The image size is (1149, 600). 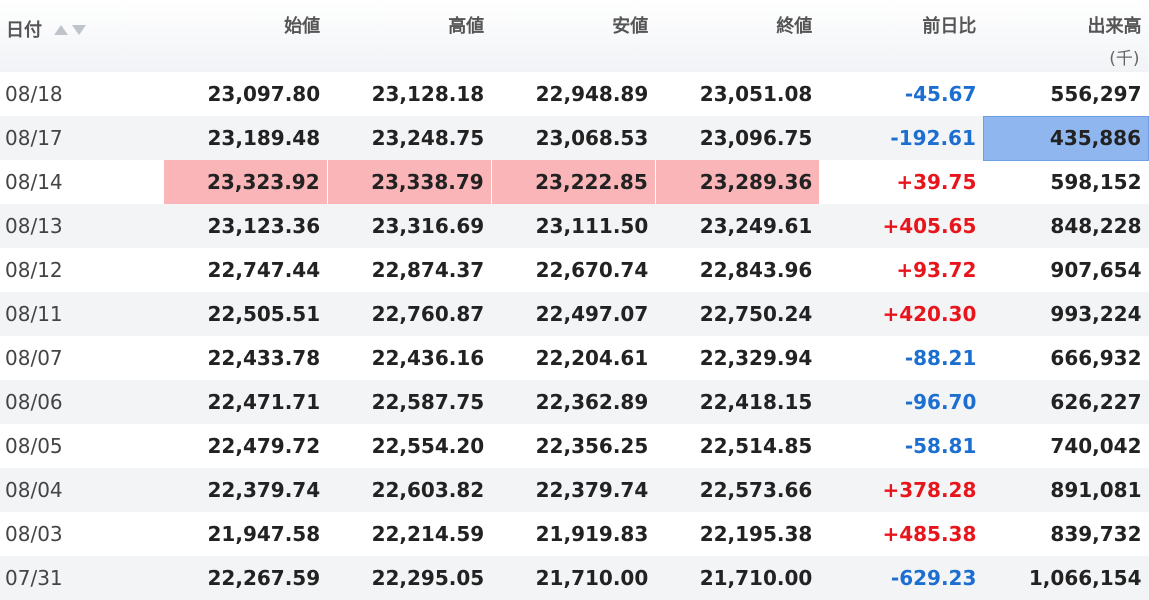 I want to click on sort-controls, so click(x=72, y=29).